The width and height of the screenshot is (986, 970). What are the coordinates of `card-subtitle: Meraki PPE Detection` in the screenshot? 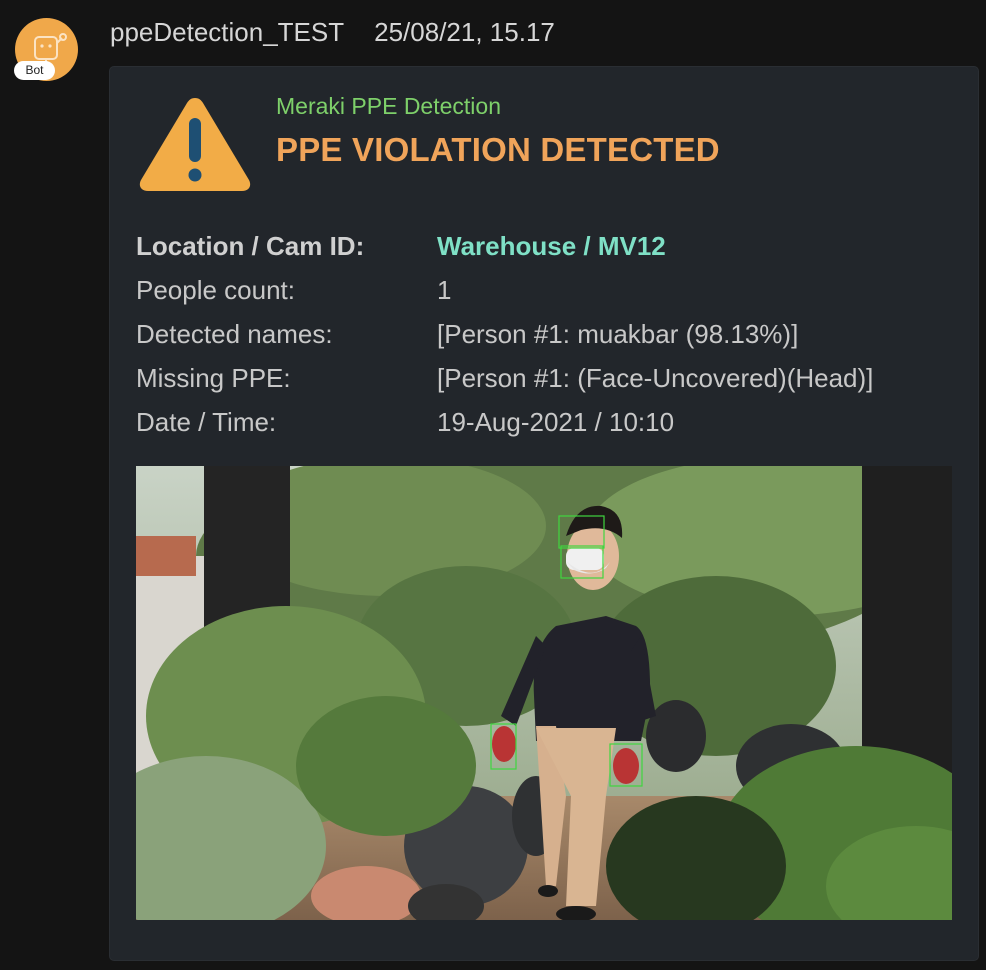 It's located at (388, 106).